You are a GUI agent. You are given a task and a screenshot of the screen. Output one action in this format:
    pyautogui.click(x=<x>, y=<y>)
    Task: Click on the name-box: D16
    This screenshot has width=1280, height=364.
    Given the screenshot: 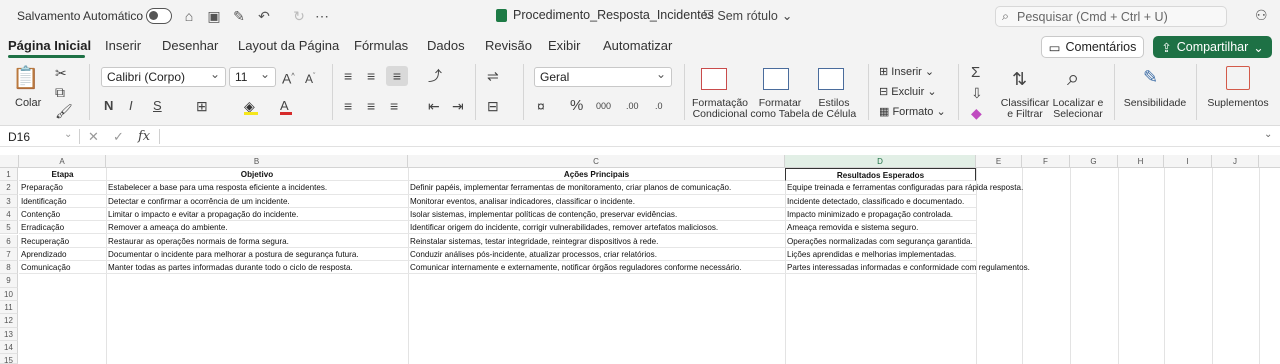 What is the action you would take?
    pyautogui.click(x=19, y=137)
    